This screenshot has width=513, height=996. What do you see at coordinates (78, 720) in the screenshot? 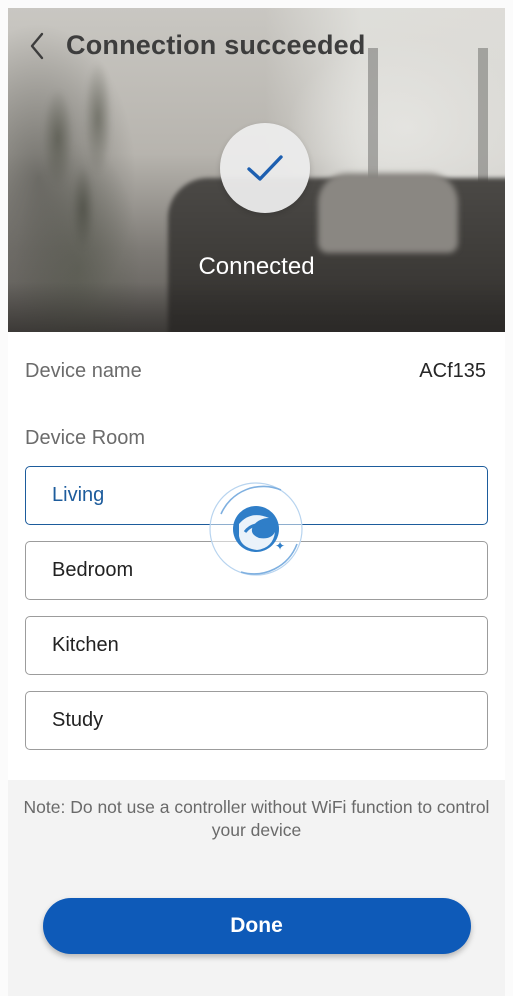
I see `room-option-label: Study` at bounding box center [78, 720].